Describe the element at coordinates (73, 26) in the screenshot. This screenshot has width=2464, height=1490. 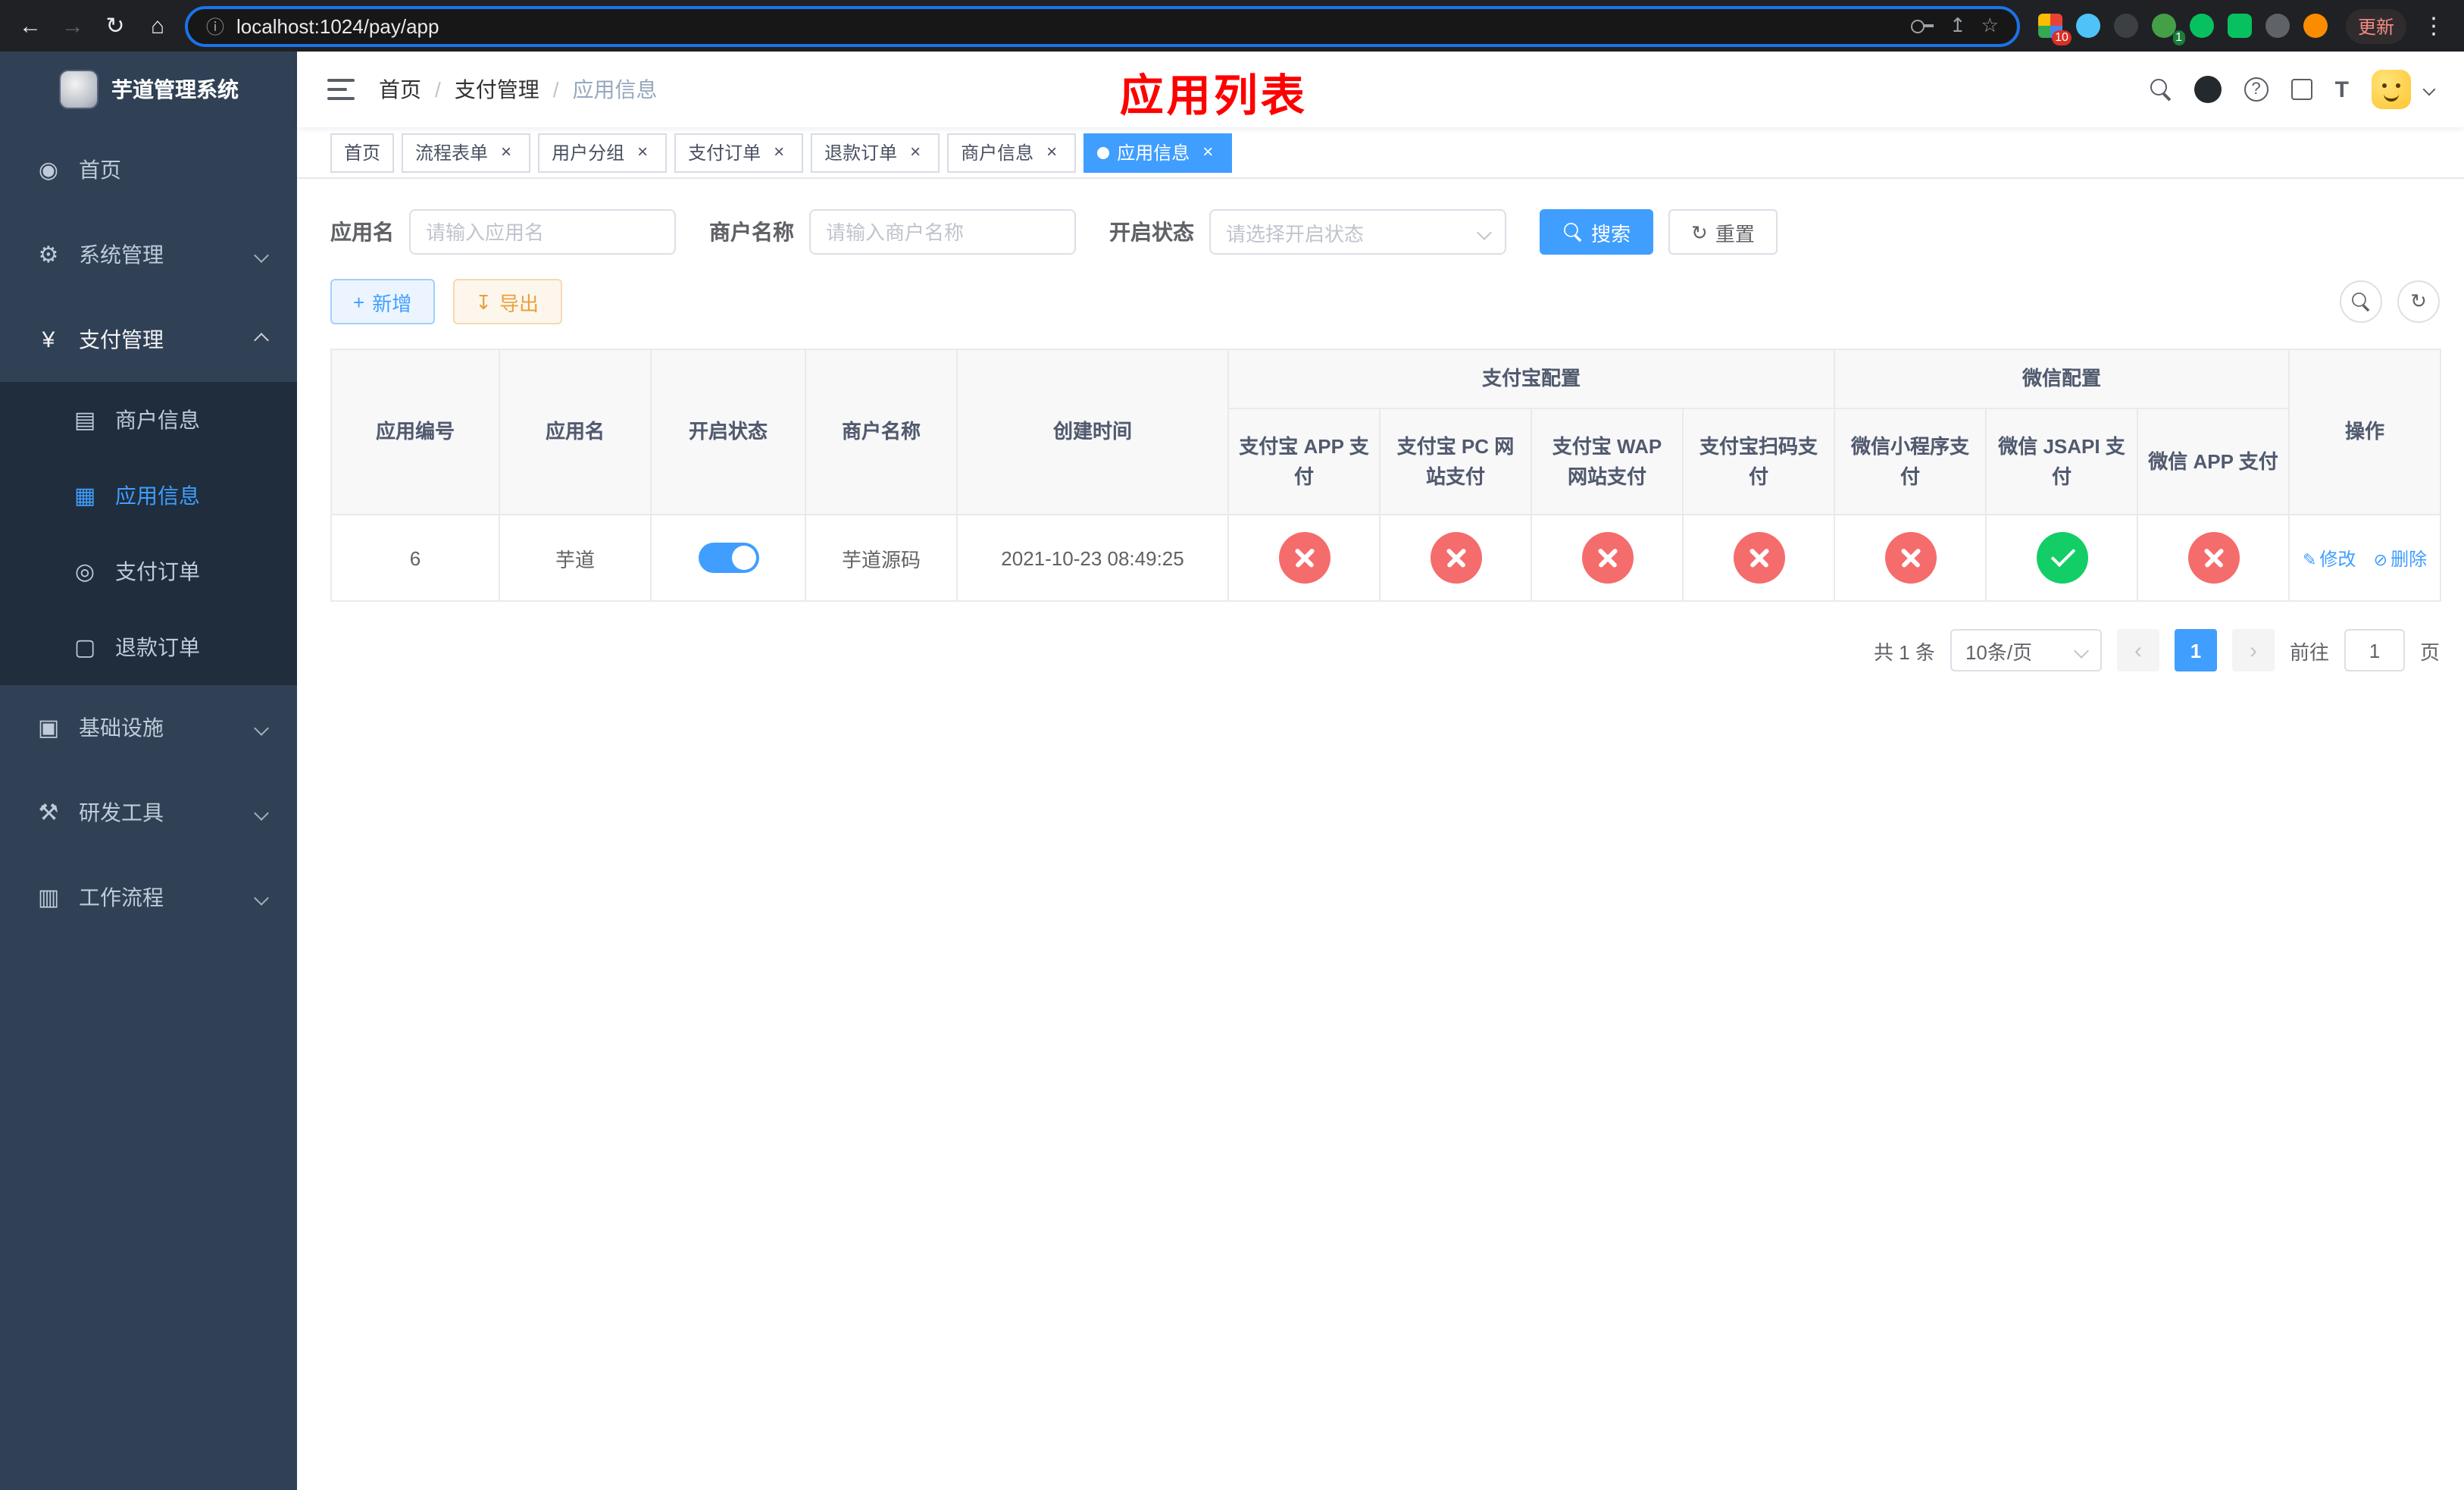
I see `forward-icon: →` at that location.